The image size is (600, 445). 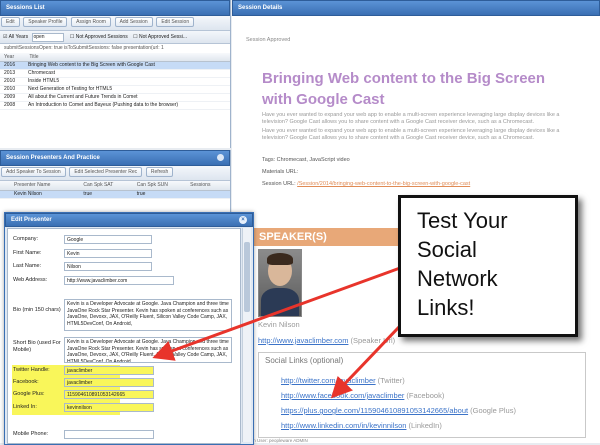 I want to click on callout-box: Test Your Social Network Links!, so click(x=488, y=266).